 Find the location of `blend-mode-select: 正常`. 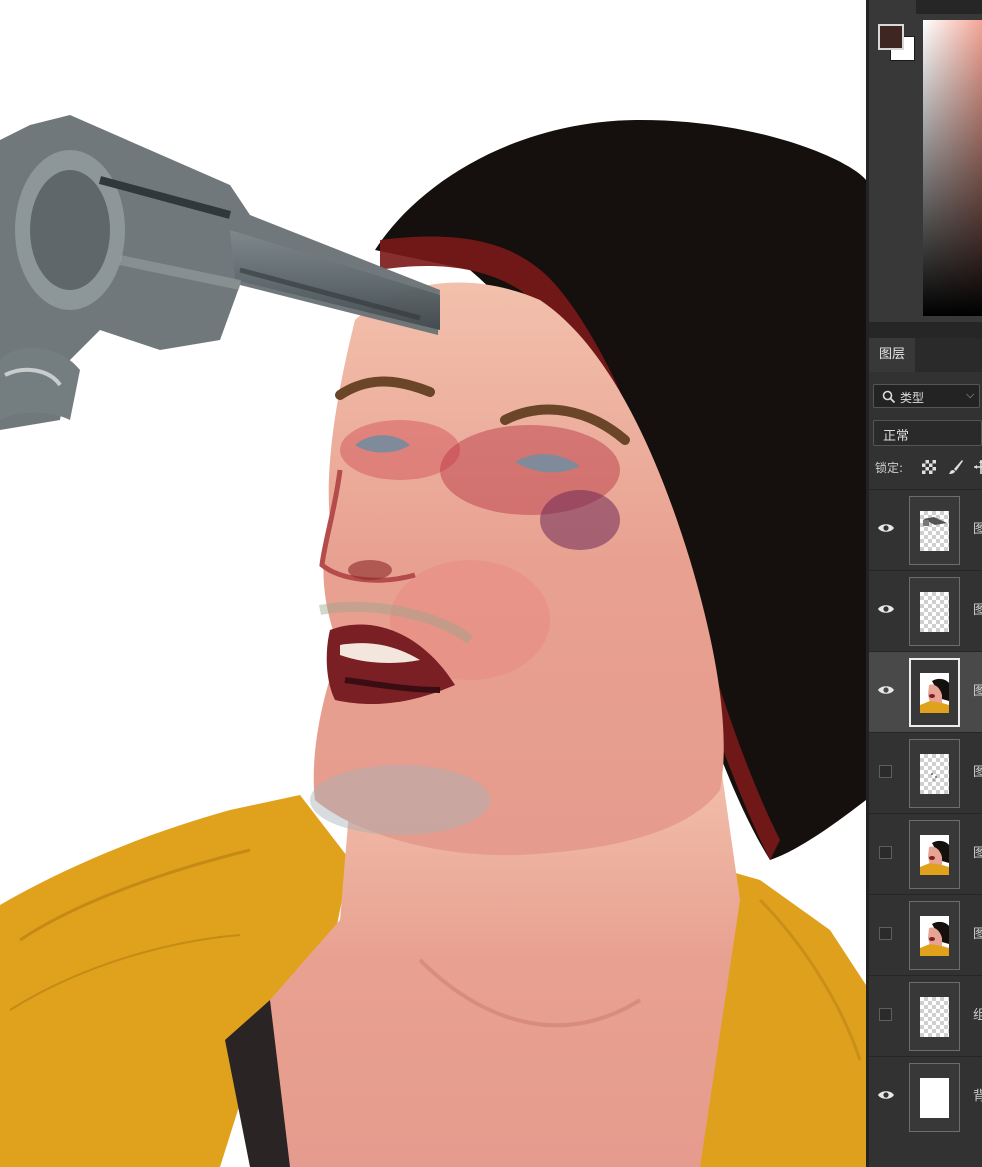

blend-mode-select: 正常 is located at coordinates (927, 433).